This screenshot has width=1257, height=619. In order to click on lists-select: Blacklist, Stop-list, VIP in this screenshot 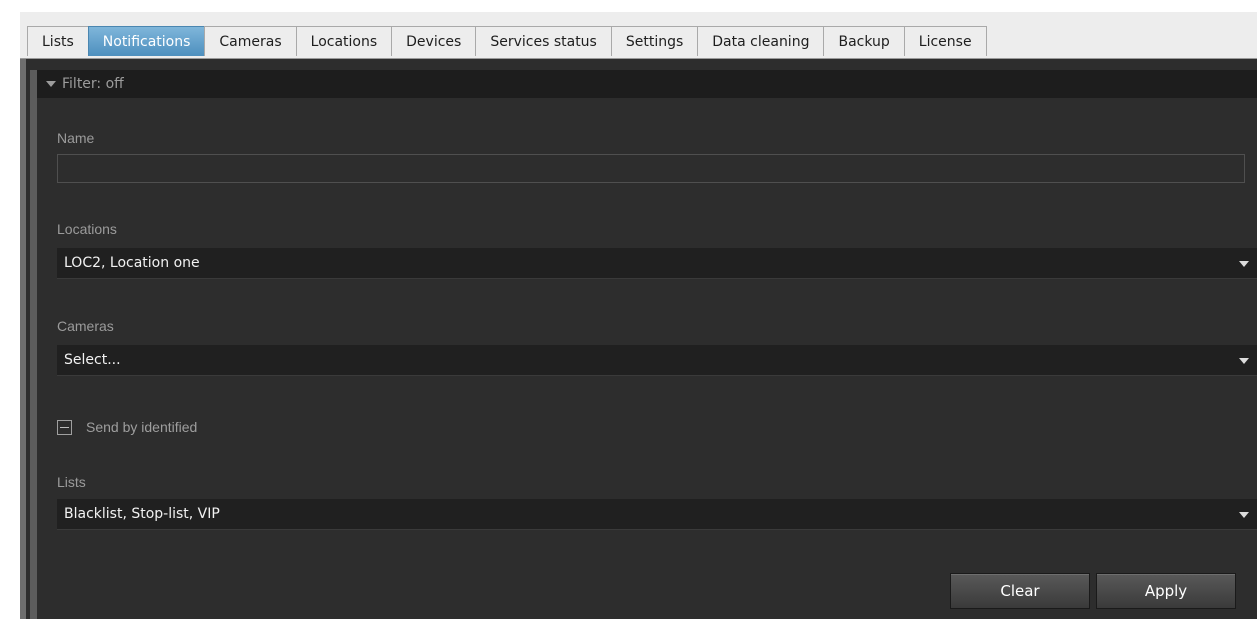, I will do `click(657, 514)`.